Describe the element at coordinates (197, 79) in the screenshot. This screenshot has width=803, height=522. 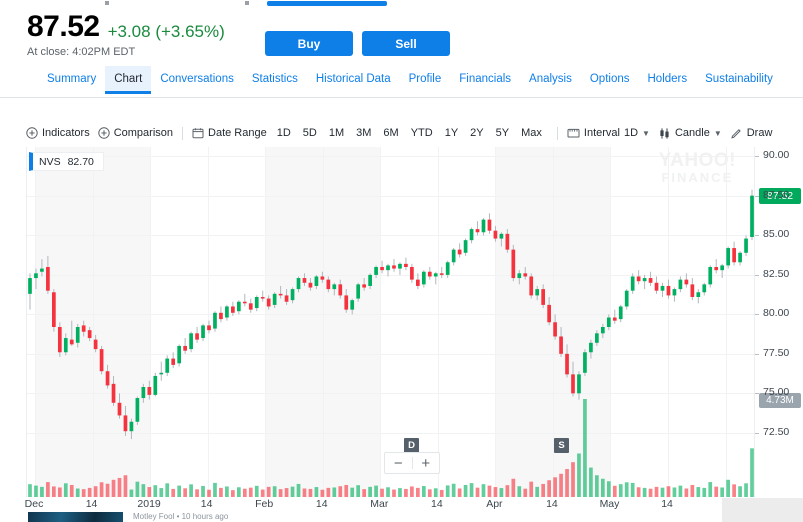
I see `nav-tab-conversations: Conversations` at that location.